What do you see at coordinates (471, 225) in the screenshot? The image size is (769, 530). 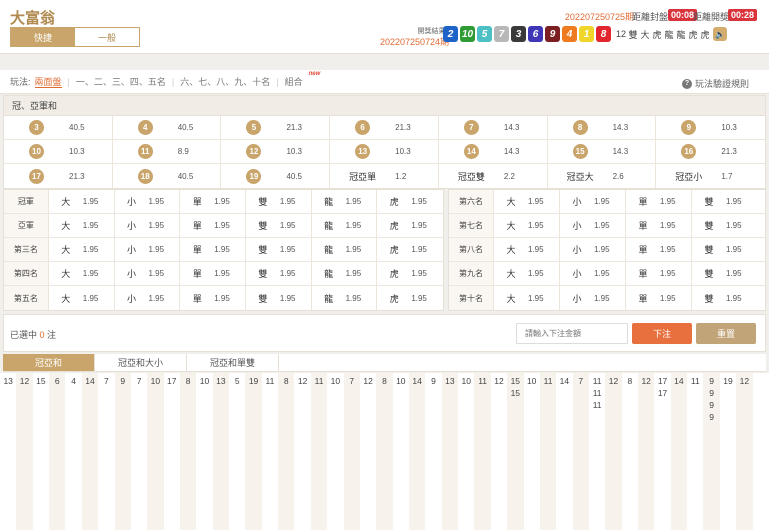 I see `position-label: 第七名` at bounding box center [471, 225].